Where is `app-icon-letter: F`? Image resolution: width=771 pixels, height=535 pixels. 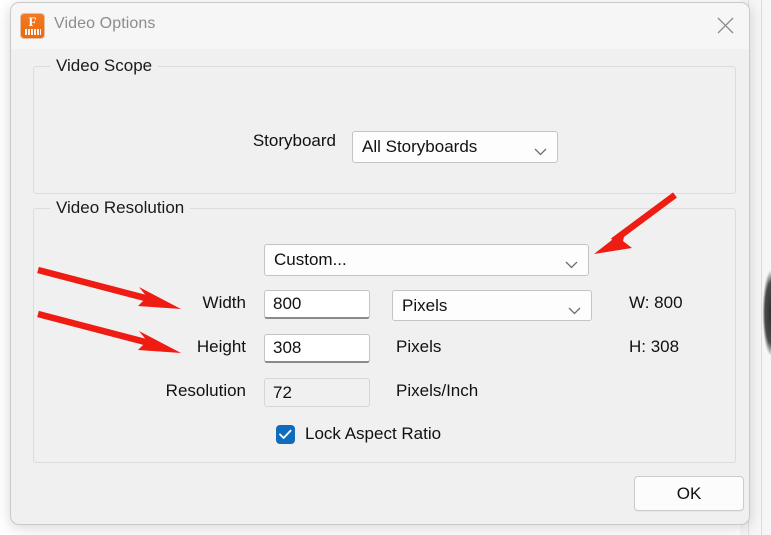
app-icon-letter: F is located at coordinates (32, 21).